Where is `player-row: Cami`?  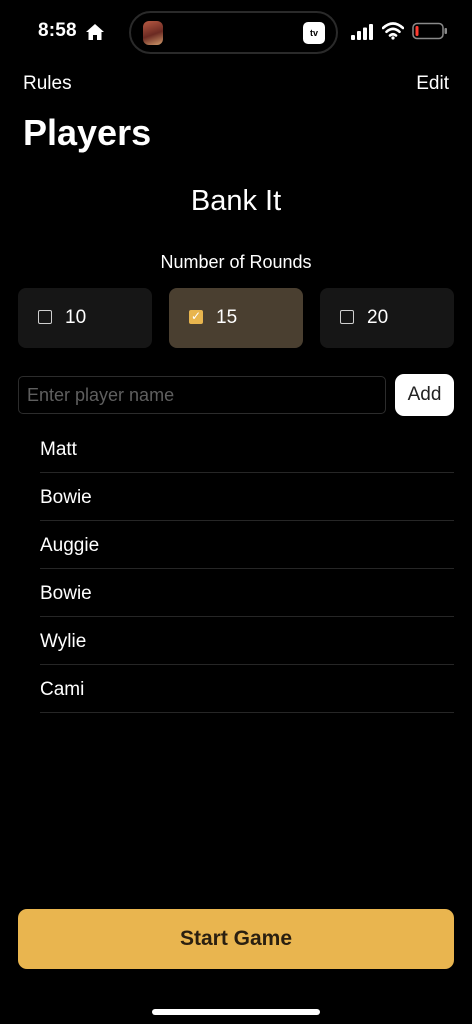 player-row: Cami is located at coordinates (247, 689).